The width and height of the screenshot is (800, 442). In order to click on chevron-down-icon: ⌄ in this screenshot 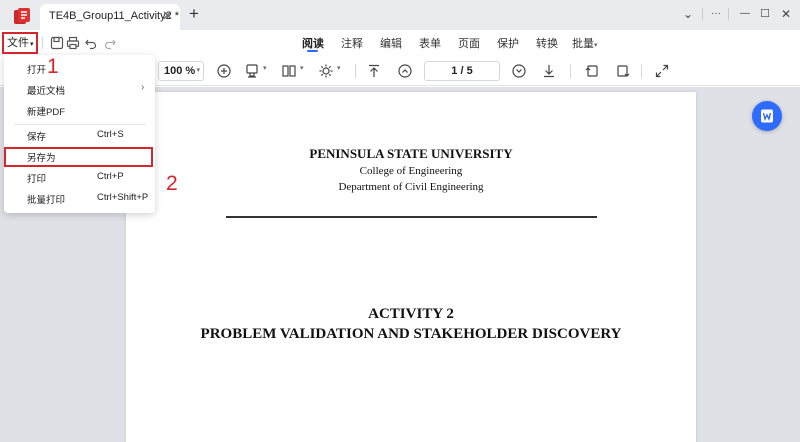, I will do `click(688, 14)`.